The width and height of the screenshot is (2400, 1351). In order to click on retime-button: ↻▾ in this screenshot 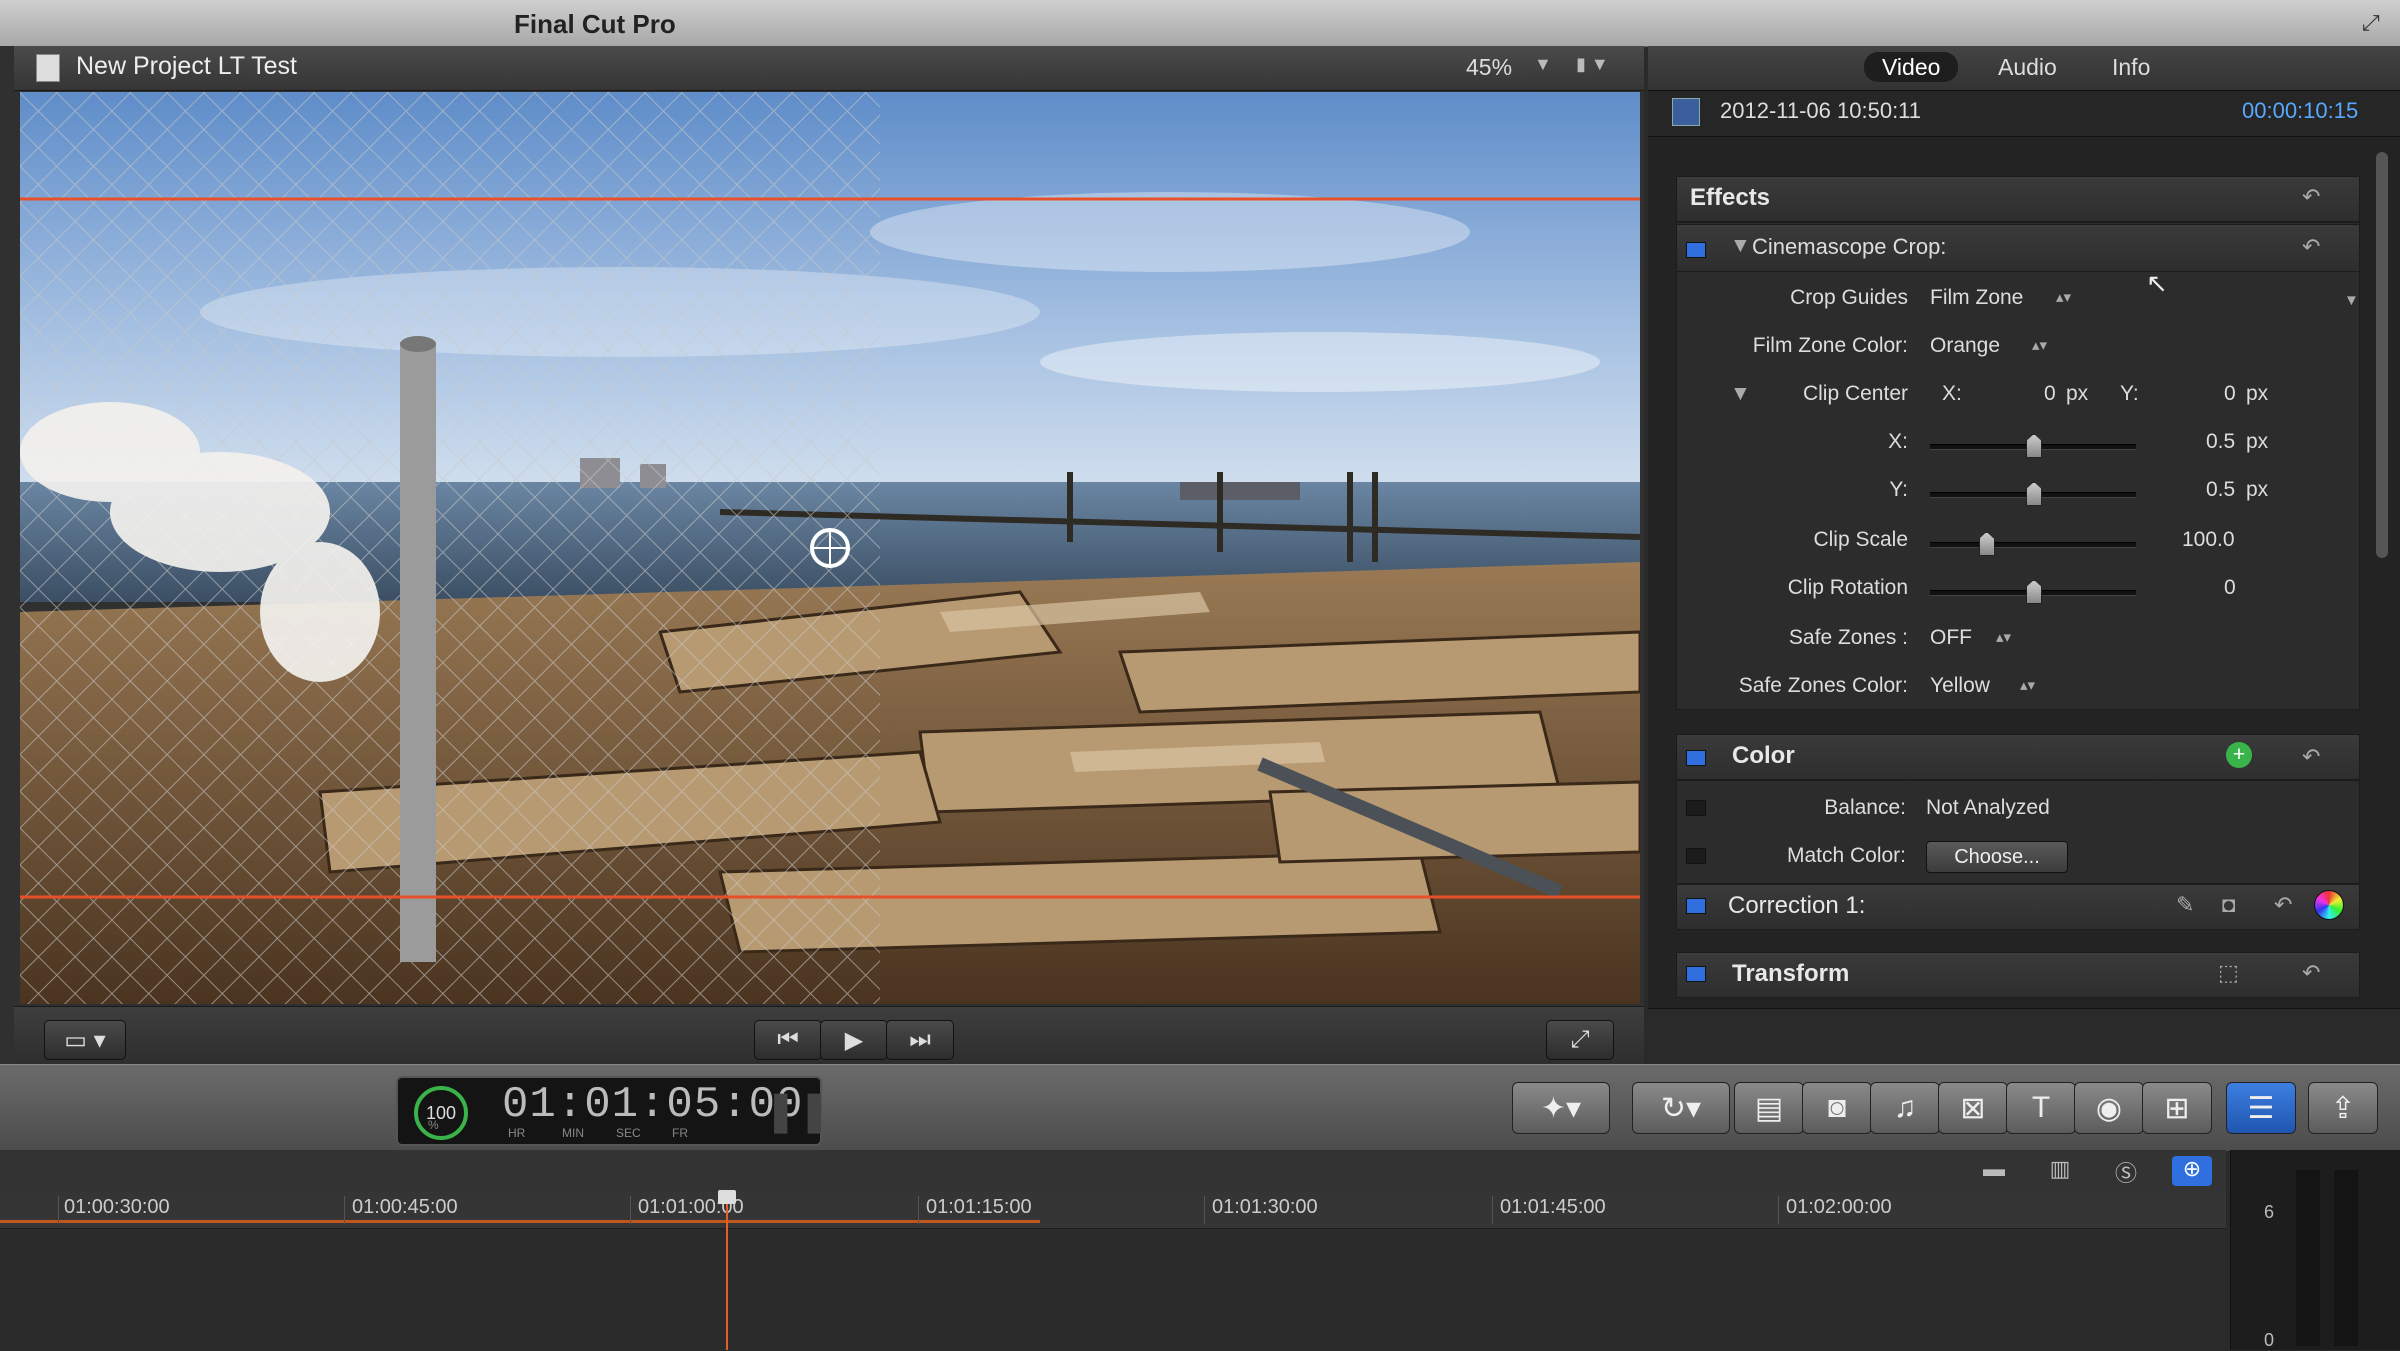, I will do `click(1681, 1108)`.